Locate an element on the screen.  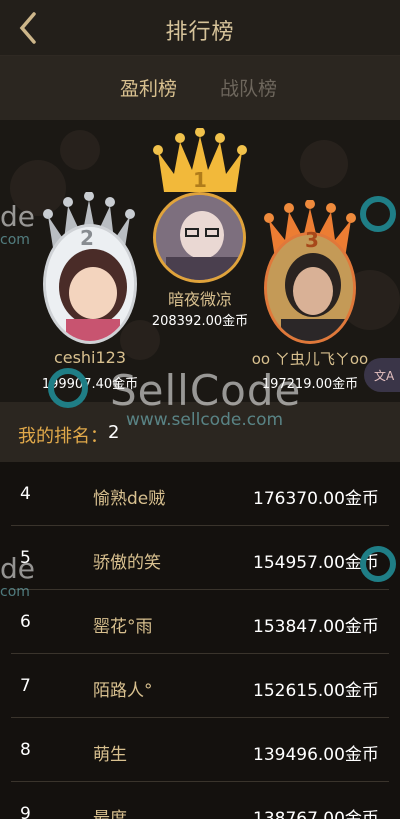
avatar is located at coordinates (199, 237).